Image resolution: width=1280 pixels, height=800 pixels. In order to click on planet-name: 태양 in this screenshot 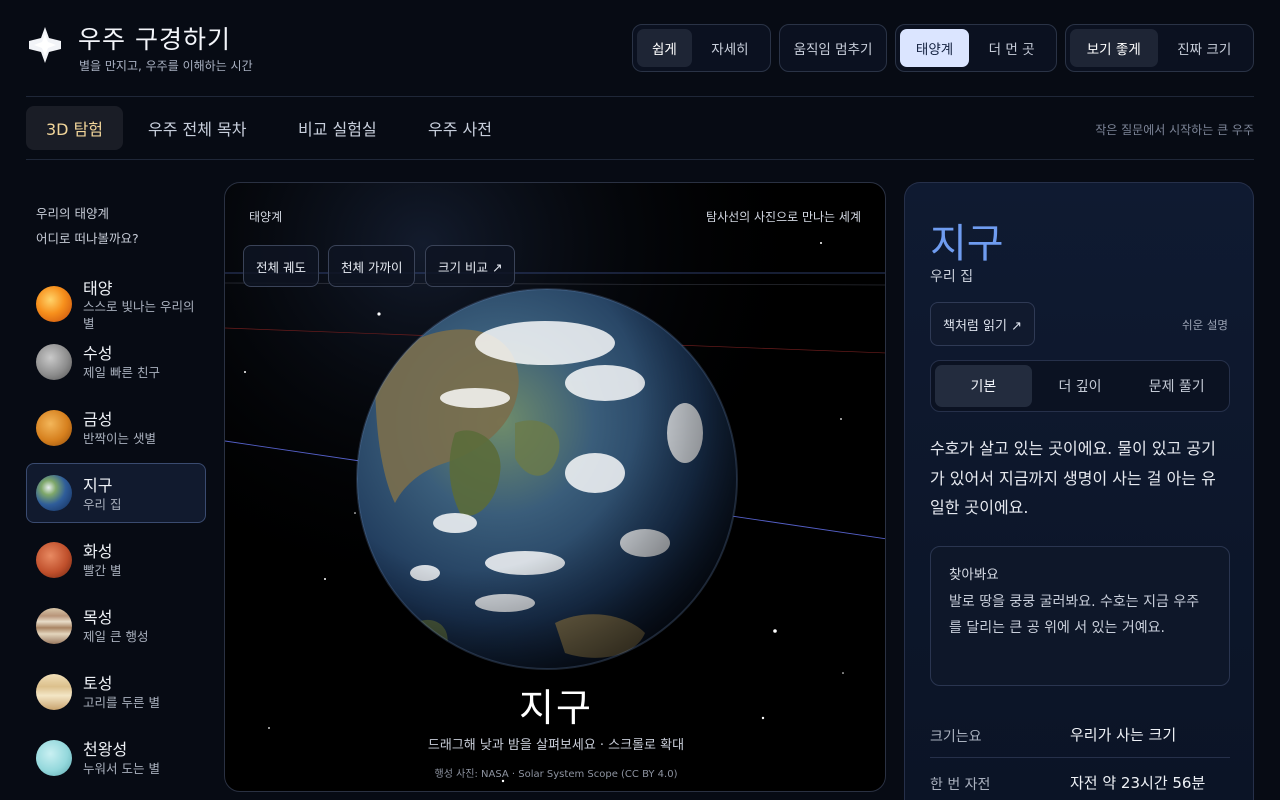, I will do `click(98, 288)`.